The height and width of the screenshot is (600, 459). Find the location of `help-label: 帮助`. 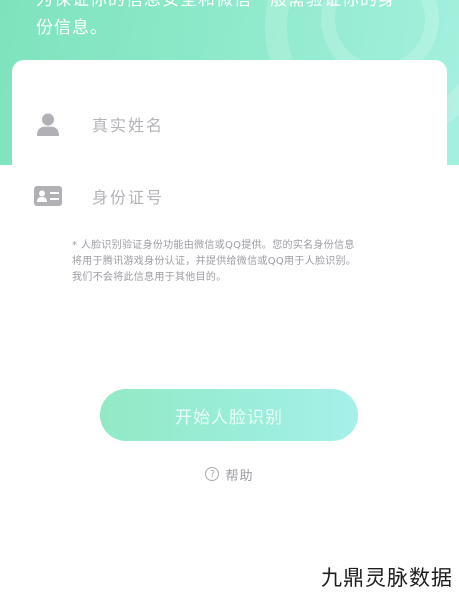

help-label: 帮助 is located at coordinates (239, 476).